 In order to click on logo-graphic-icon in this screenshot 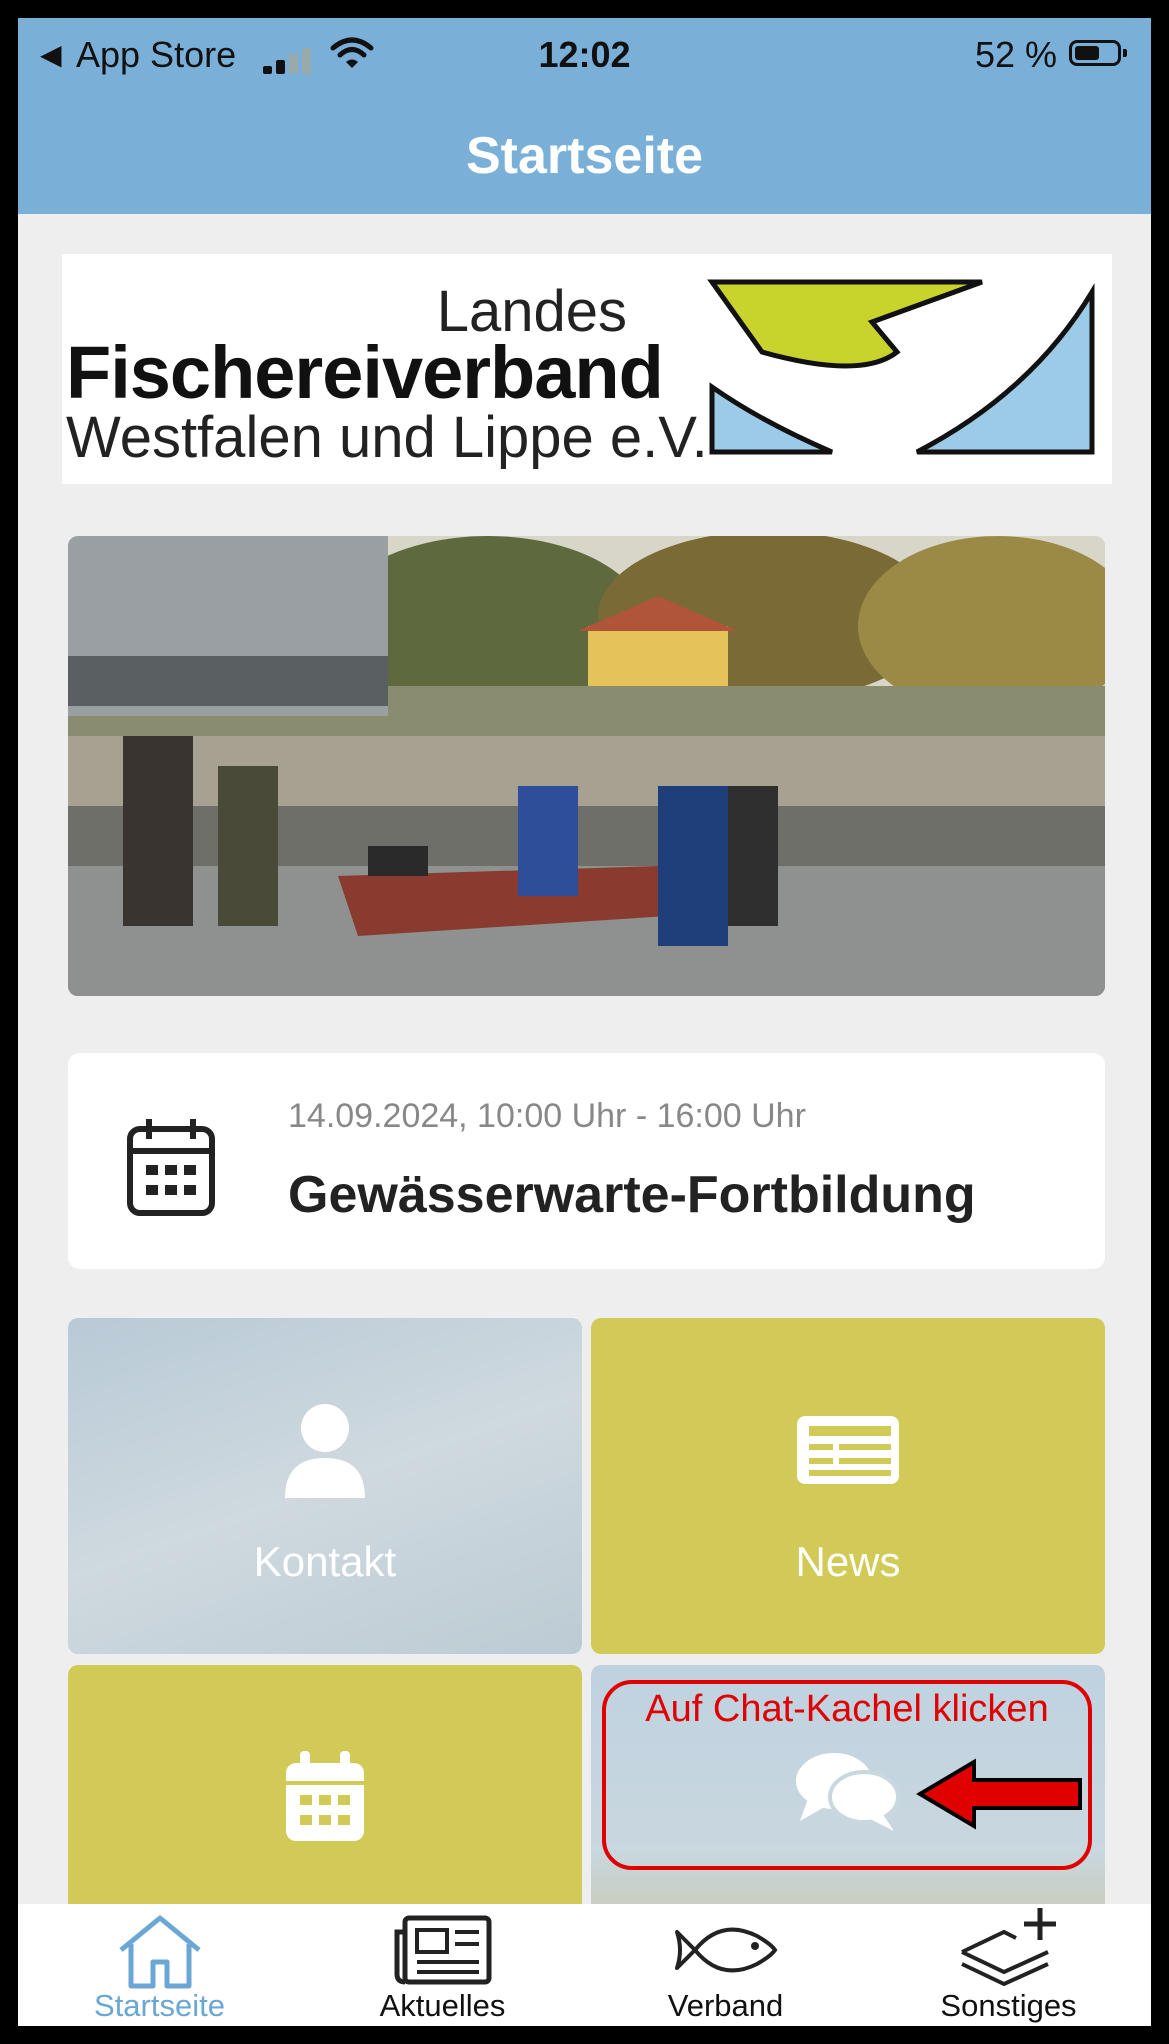, I will do `click(901, 367)`.